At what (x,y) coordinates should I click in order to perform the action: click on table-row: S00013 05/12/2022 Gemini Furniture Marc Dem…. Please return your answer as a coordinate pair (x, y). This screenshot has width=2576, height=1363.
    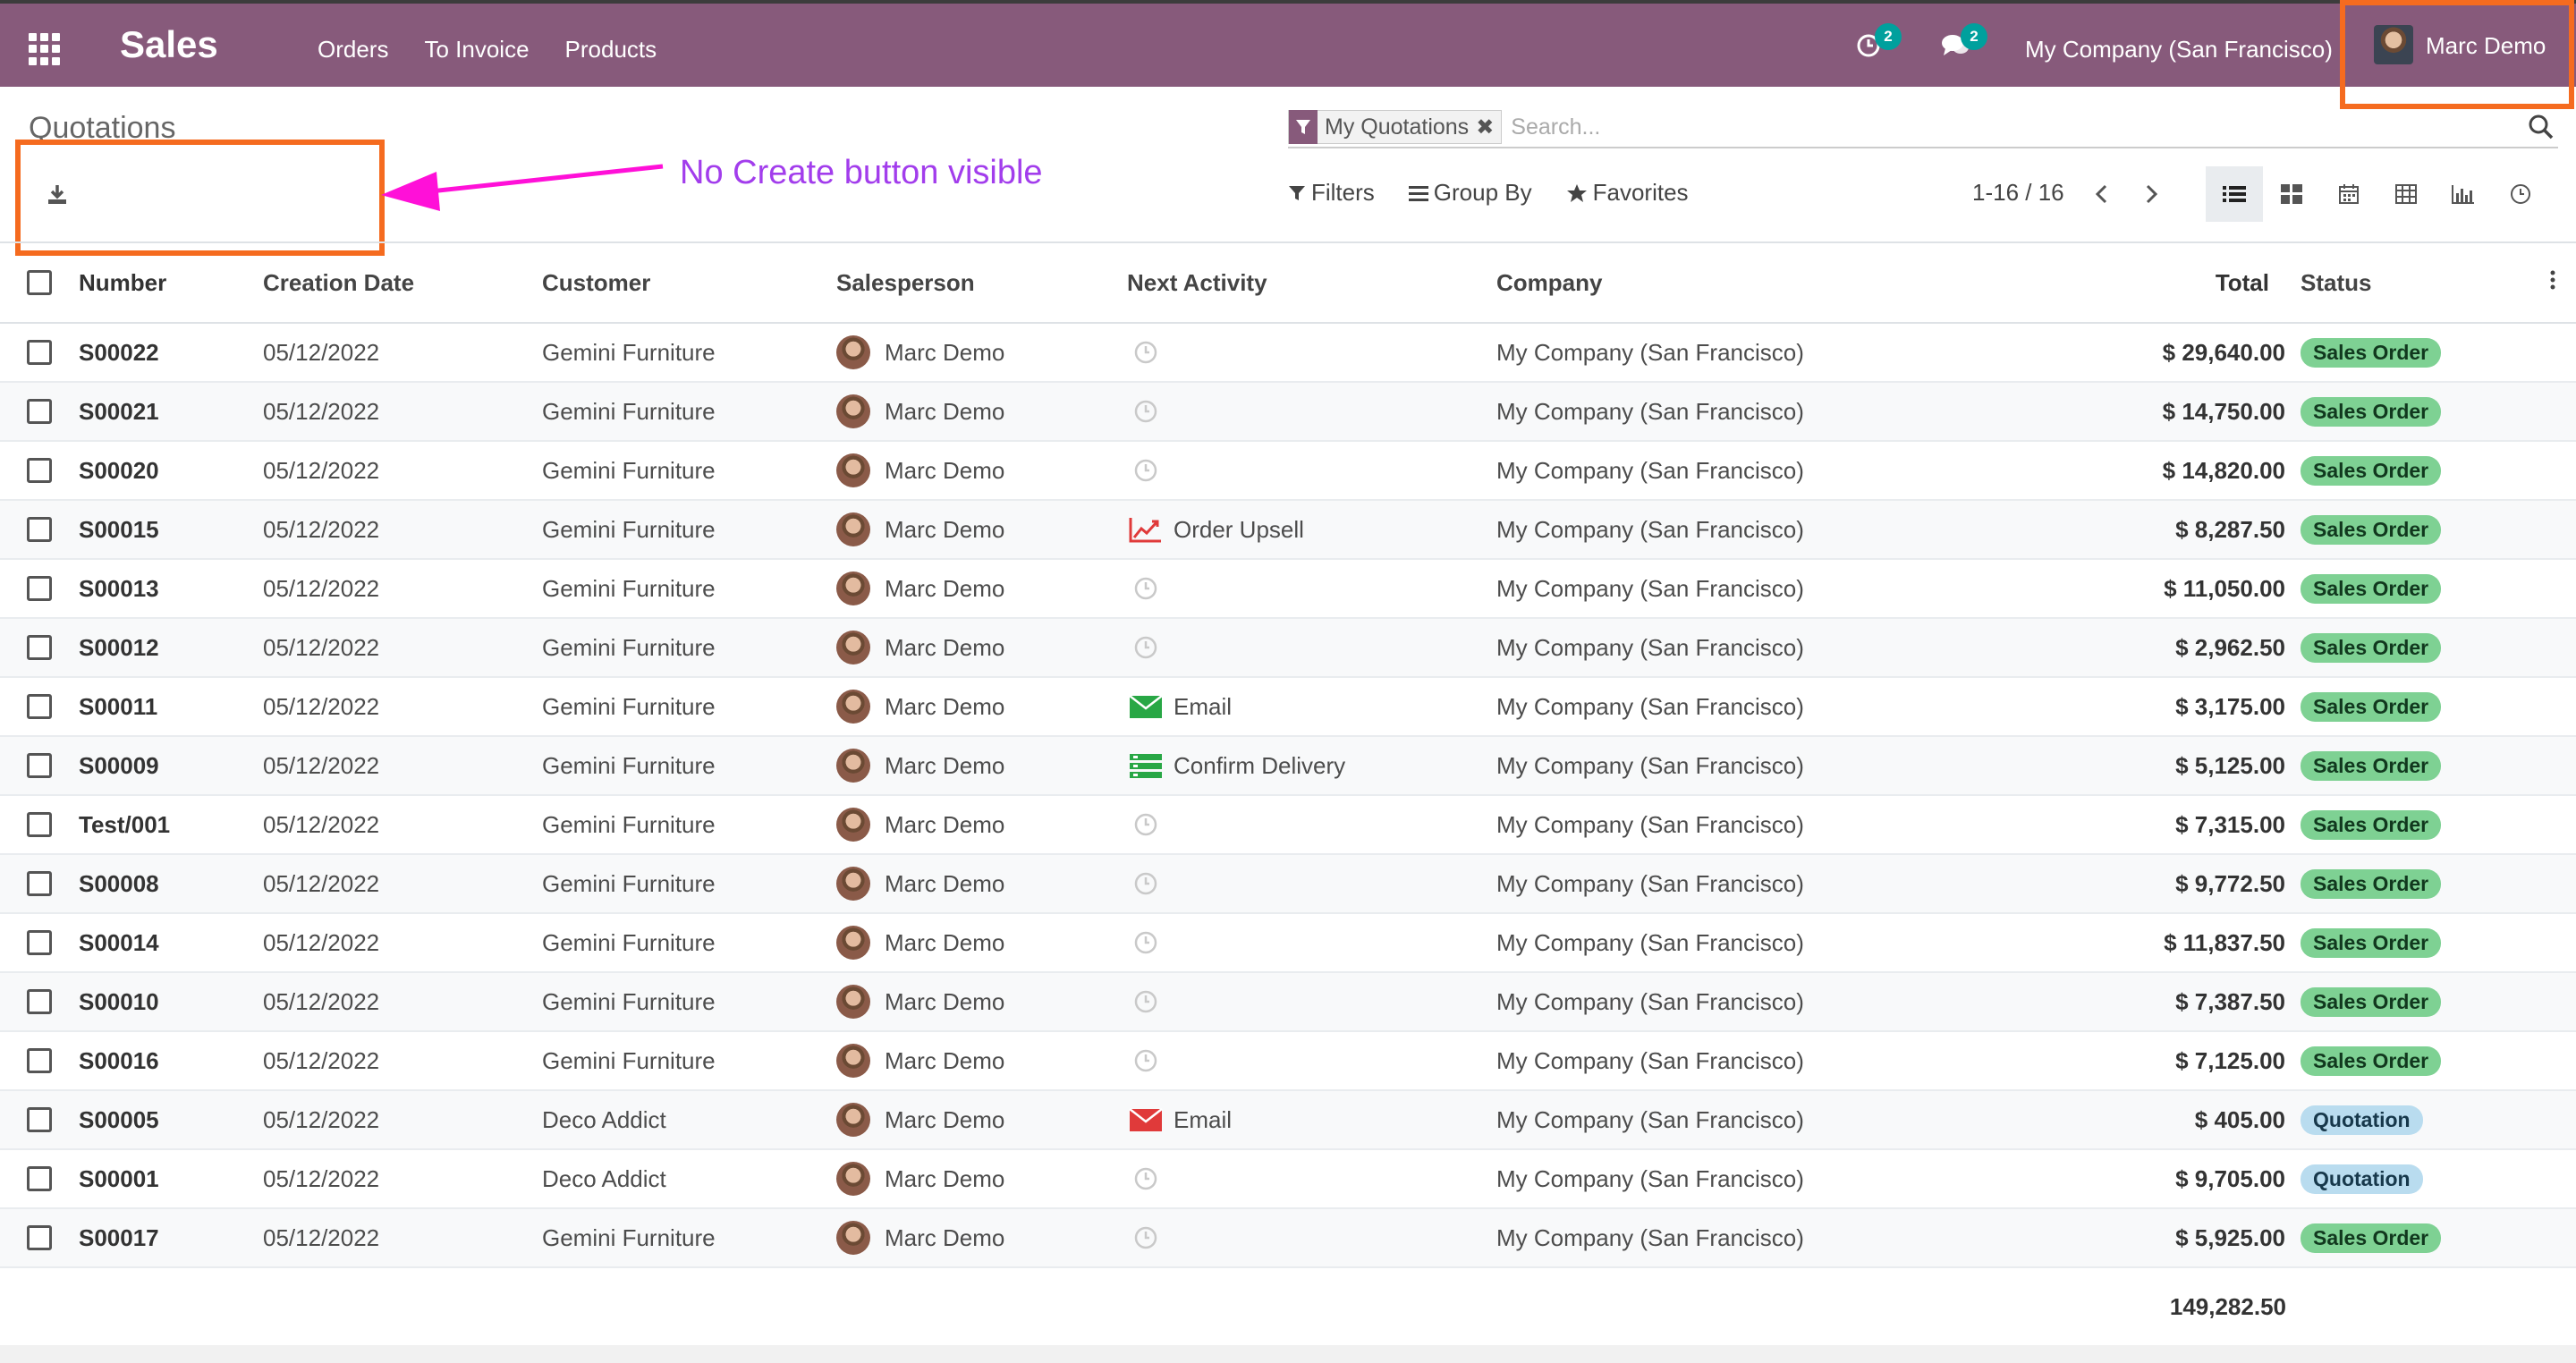
    Looking at the image, I should click on (1288, 590).